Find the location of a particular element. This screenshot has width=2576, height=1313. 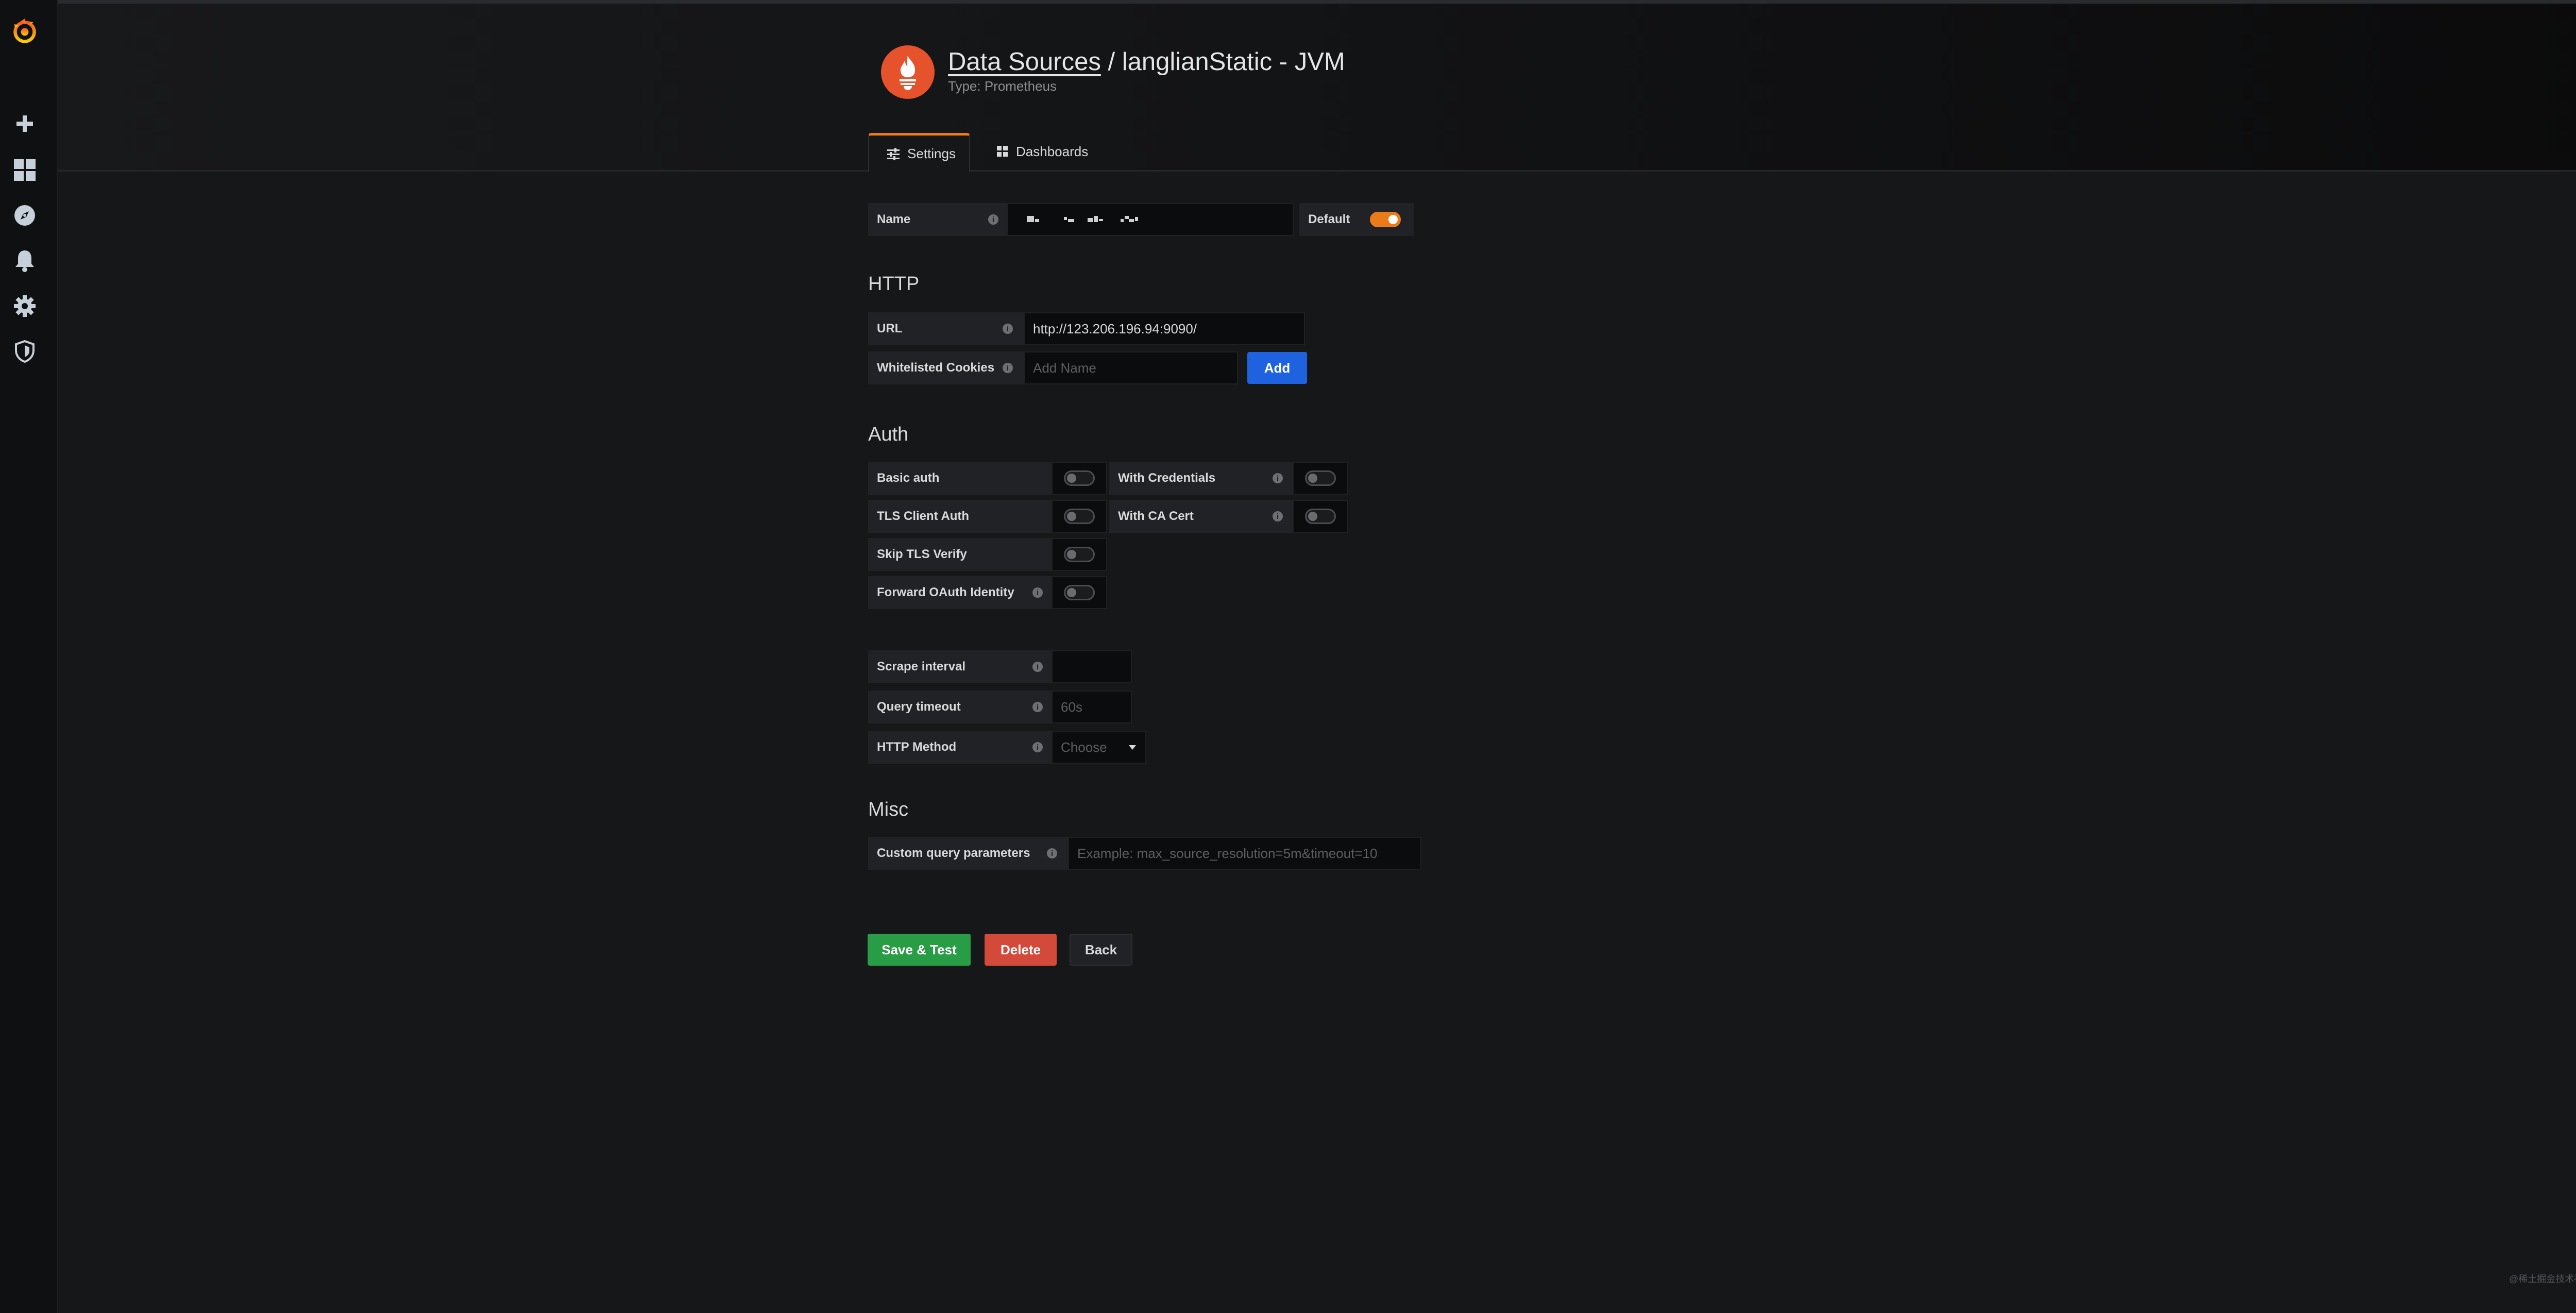

configuration-gear-icon is located at coordinates (24, 306).